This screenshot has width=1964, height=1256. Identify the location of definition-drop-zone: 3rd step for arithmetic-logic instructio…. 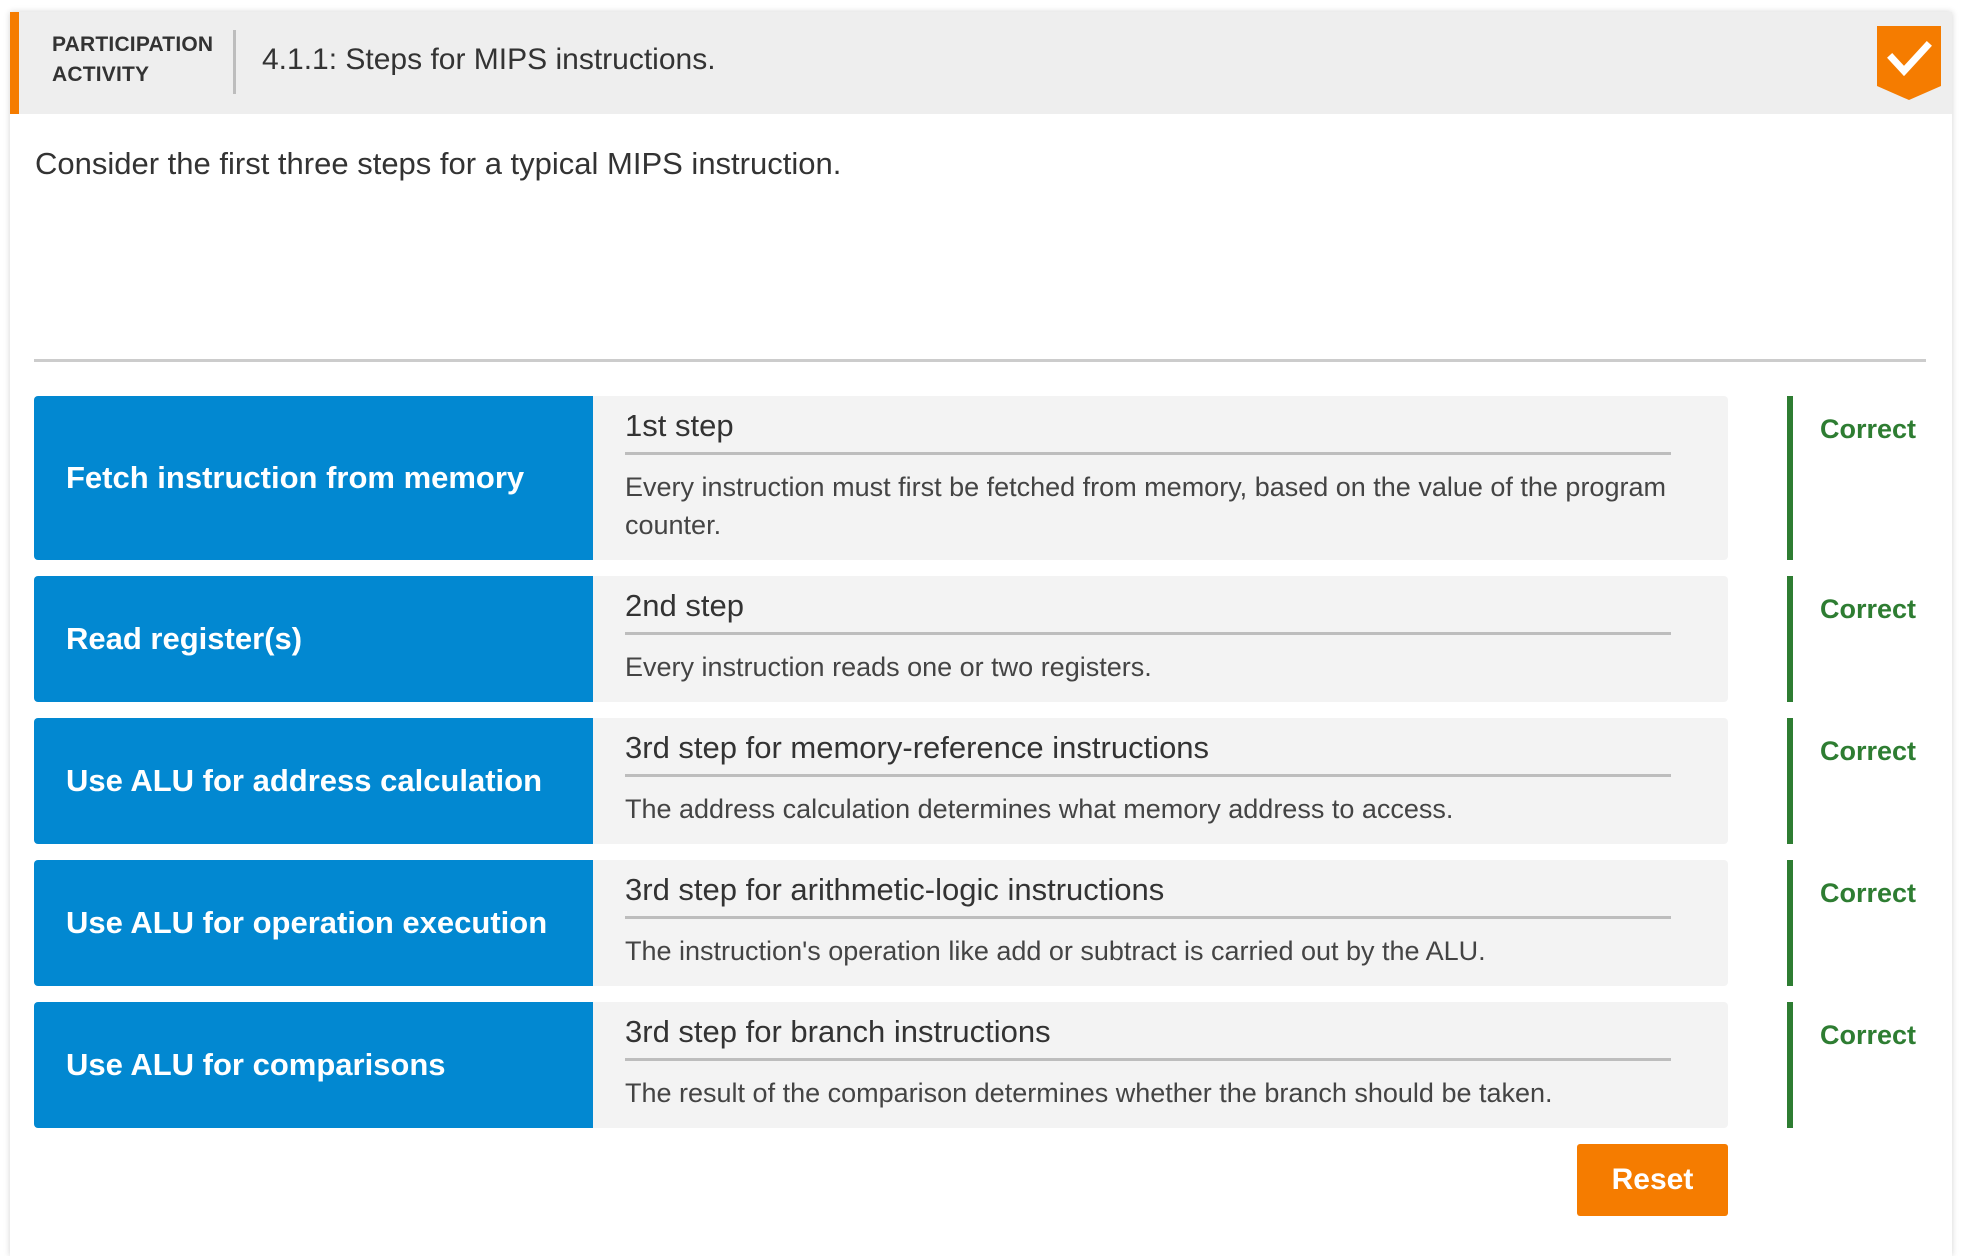
(1160, 923).